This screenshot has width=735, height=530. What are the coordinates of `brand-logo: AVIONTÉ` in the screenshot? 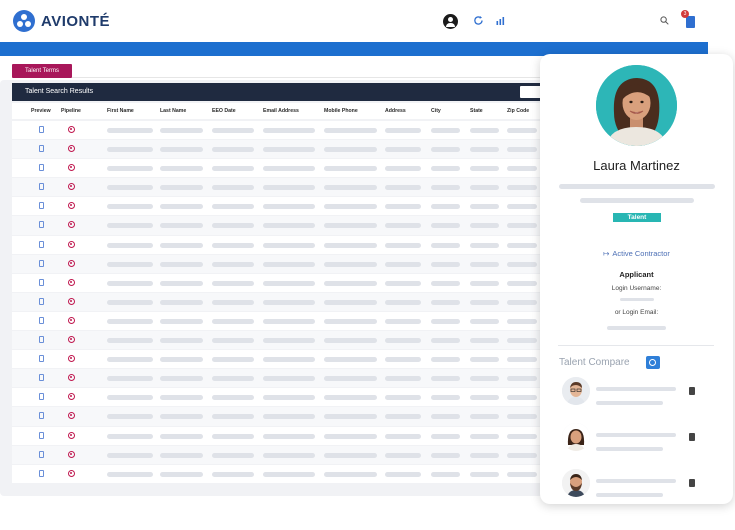 It's located at (61, 21).